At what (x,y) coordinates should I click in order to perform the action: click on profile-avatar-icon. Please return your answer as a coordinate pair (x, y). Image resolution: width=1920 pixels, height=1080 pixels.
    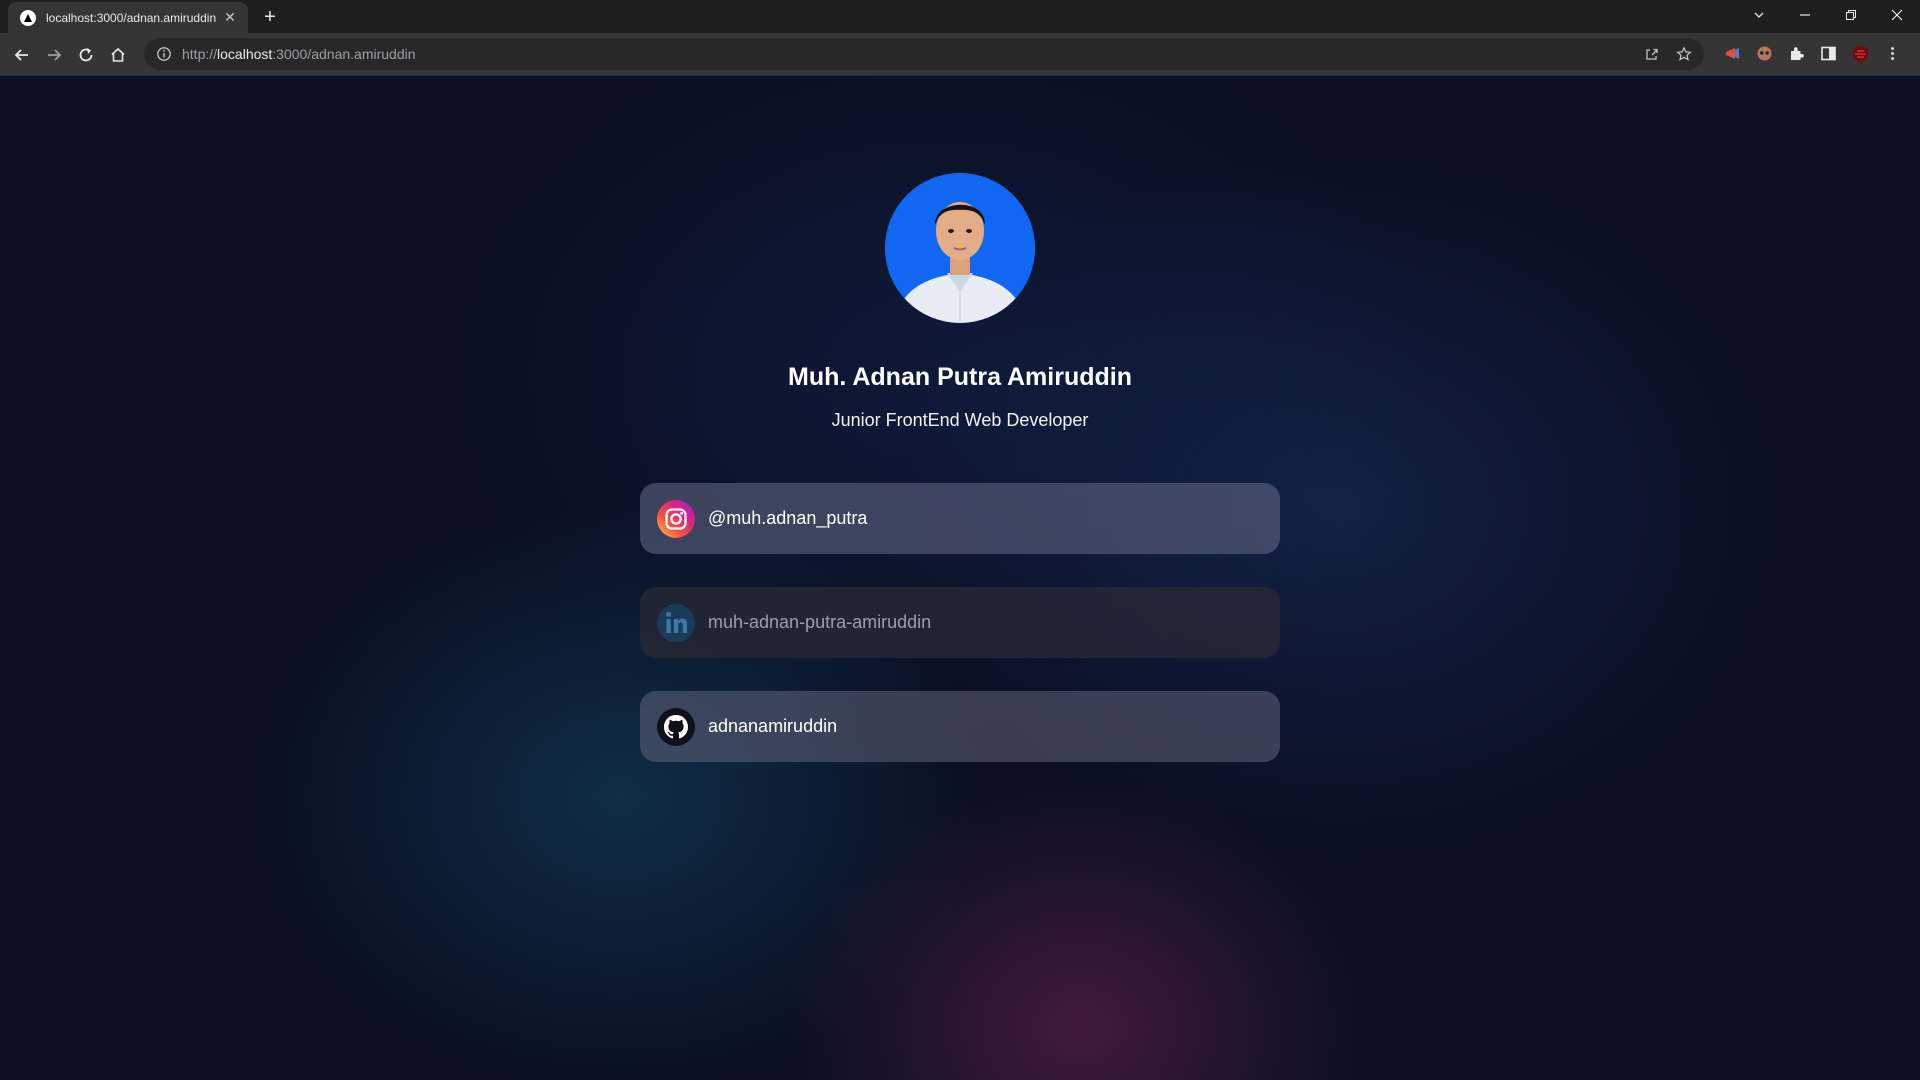
    Looking at the image, I should click on (1860, 53).